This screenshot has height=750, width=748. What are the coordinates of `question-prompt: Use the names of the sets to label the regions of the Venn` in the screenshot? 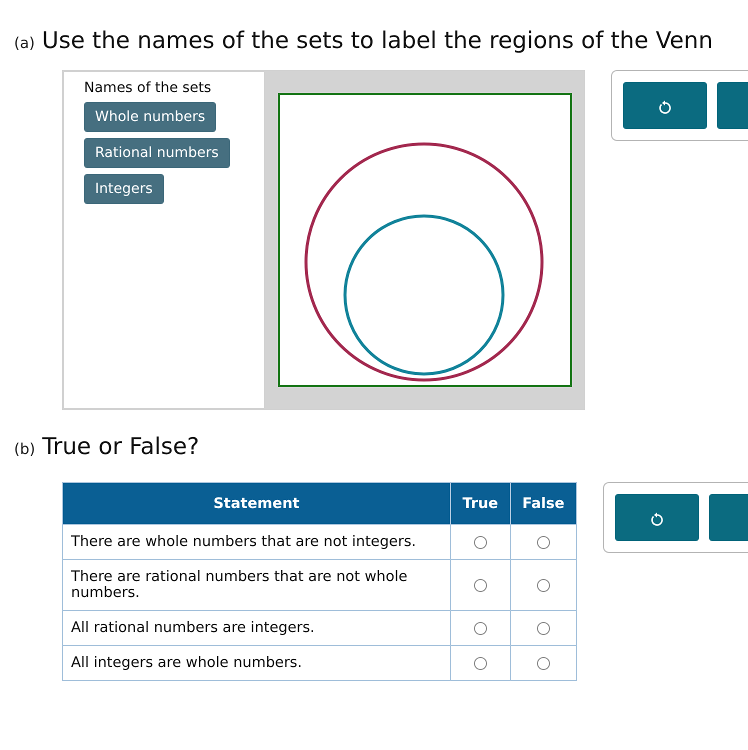 It's located at (377, 41).